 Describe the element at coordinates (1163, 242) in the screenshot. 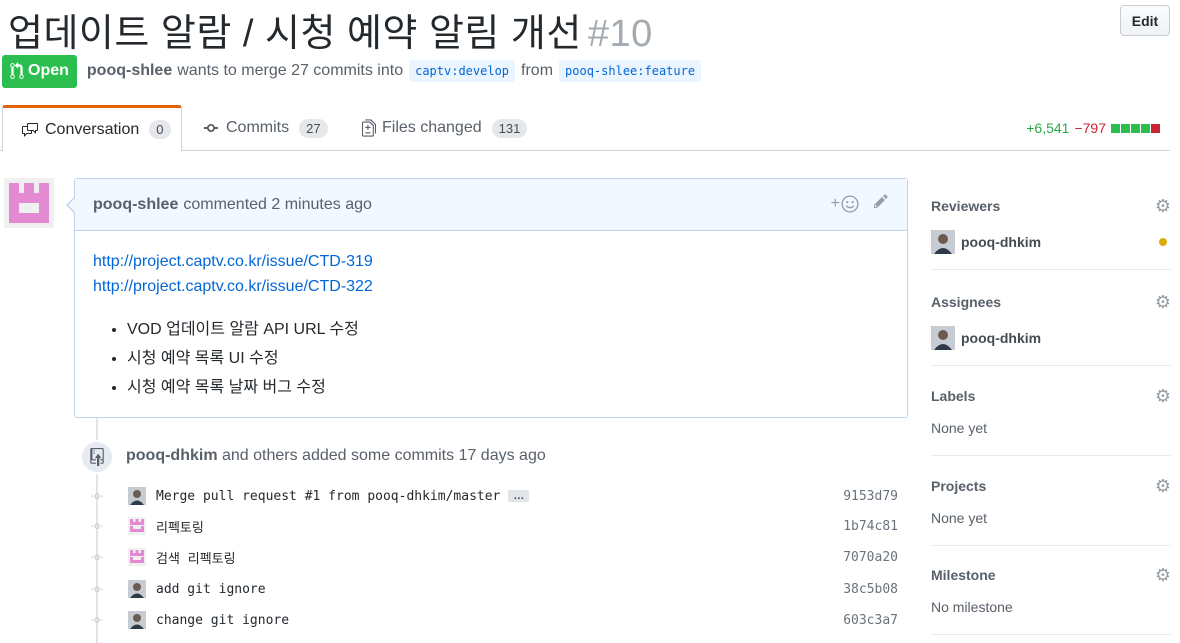

I see `pending-review-dot` at that location.